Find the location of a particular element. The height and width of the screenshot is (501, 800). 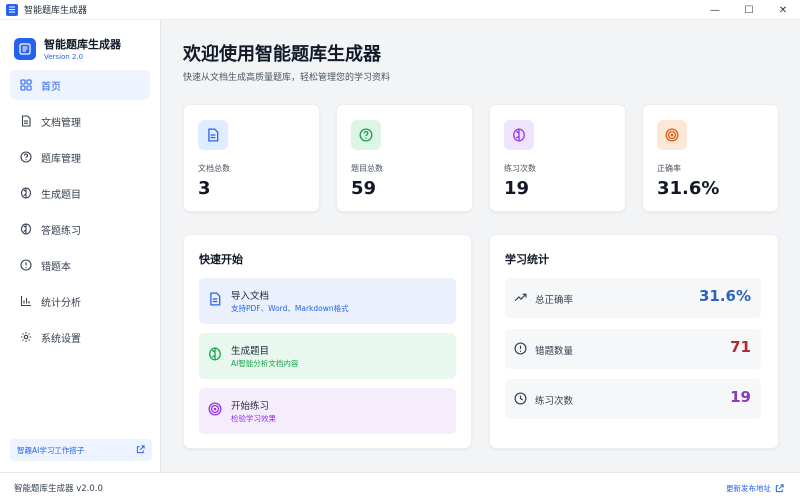

stat-label: 文档总数 is located at coordinates (214, 168).